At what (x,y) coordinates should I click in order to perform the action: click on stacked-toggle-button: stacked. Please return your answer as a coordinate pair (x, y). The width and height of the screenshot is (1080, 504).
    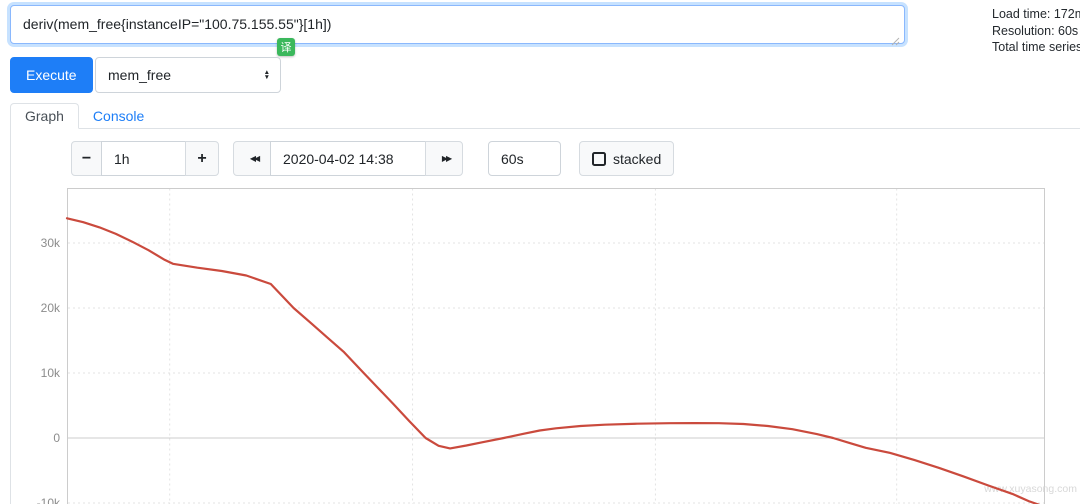
    Looking at the image, I should click on (627, 158).